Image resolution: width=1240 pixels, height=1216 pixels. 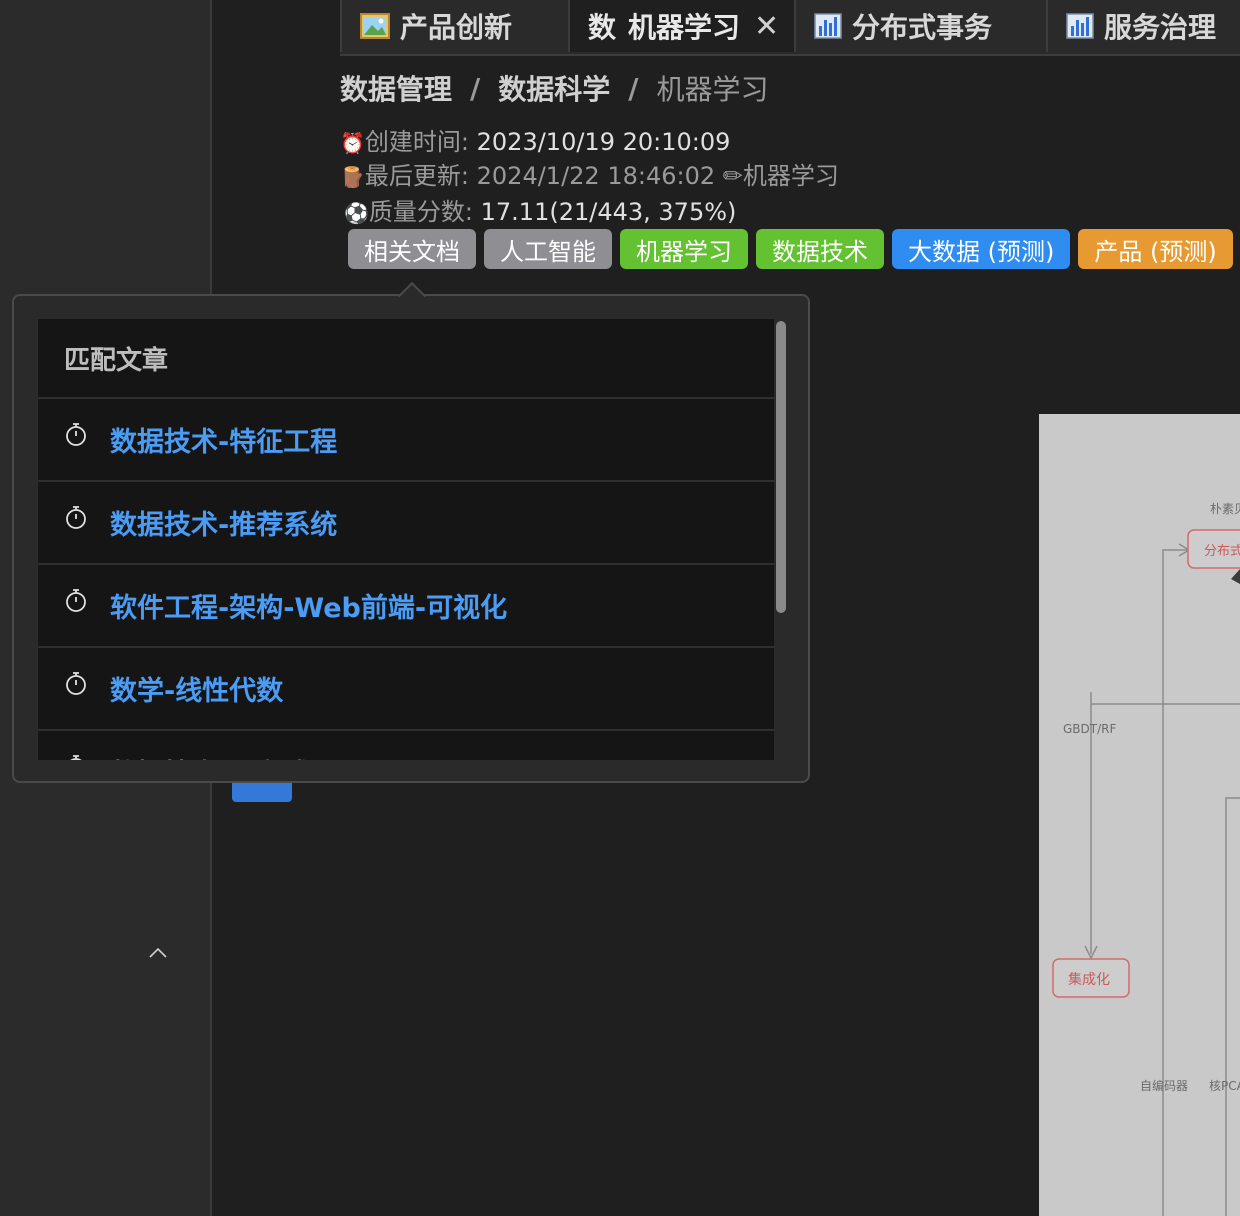 I want to click on tab-label: 分布式事务, so click(x=922, y=27).